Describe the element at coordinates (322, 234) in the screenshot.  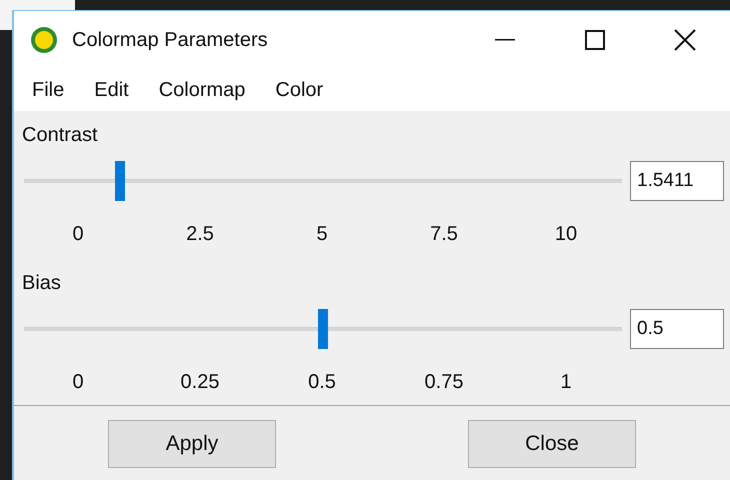
I see `tick-label: 5` at that location.